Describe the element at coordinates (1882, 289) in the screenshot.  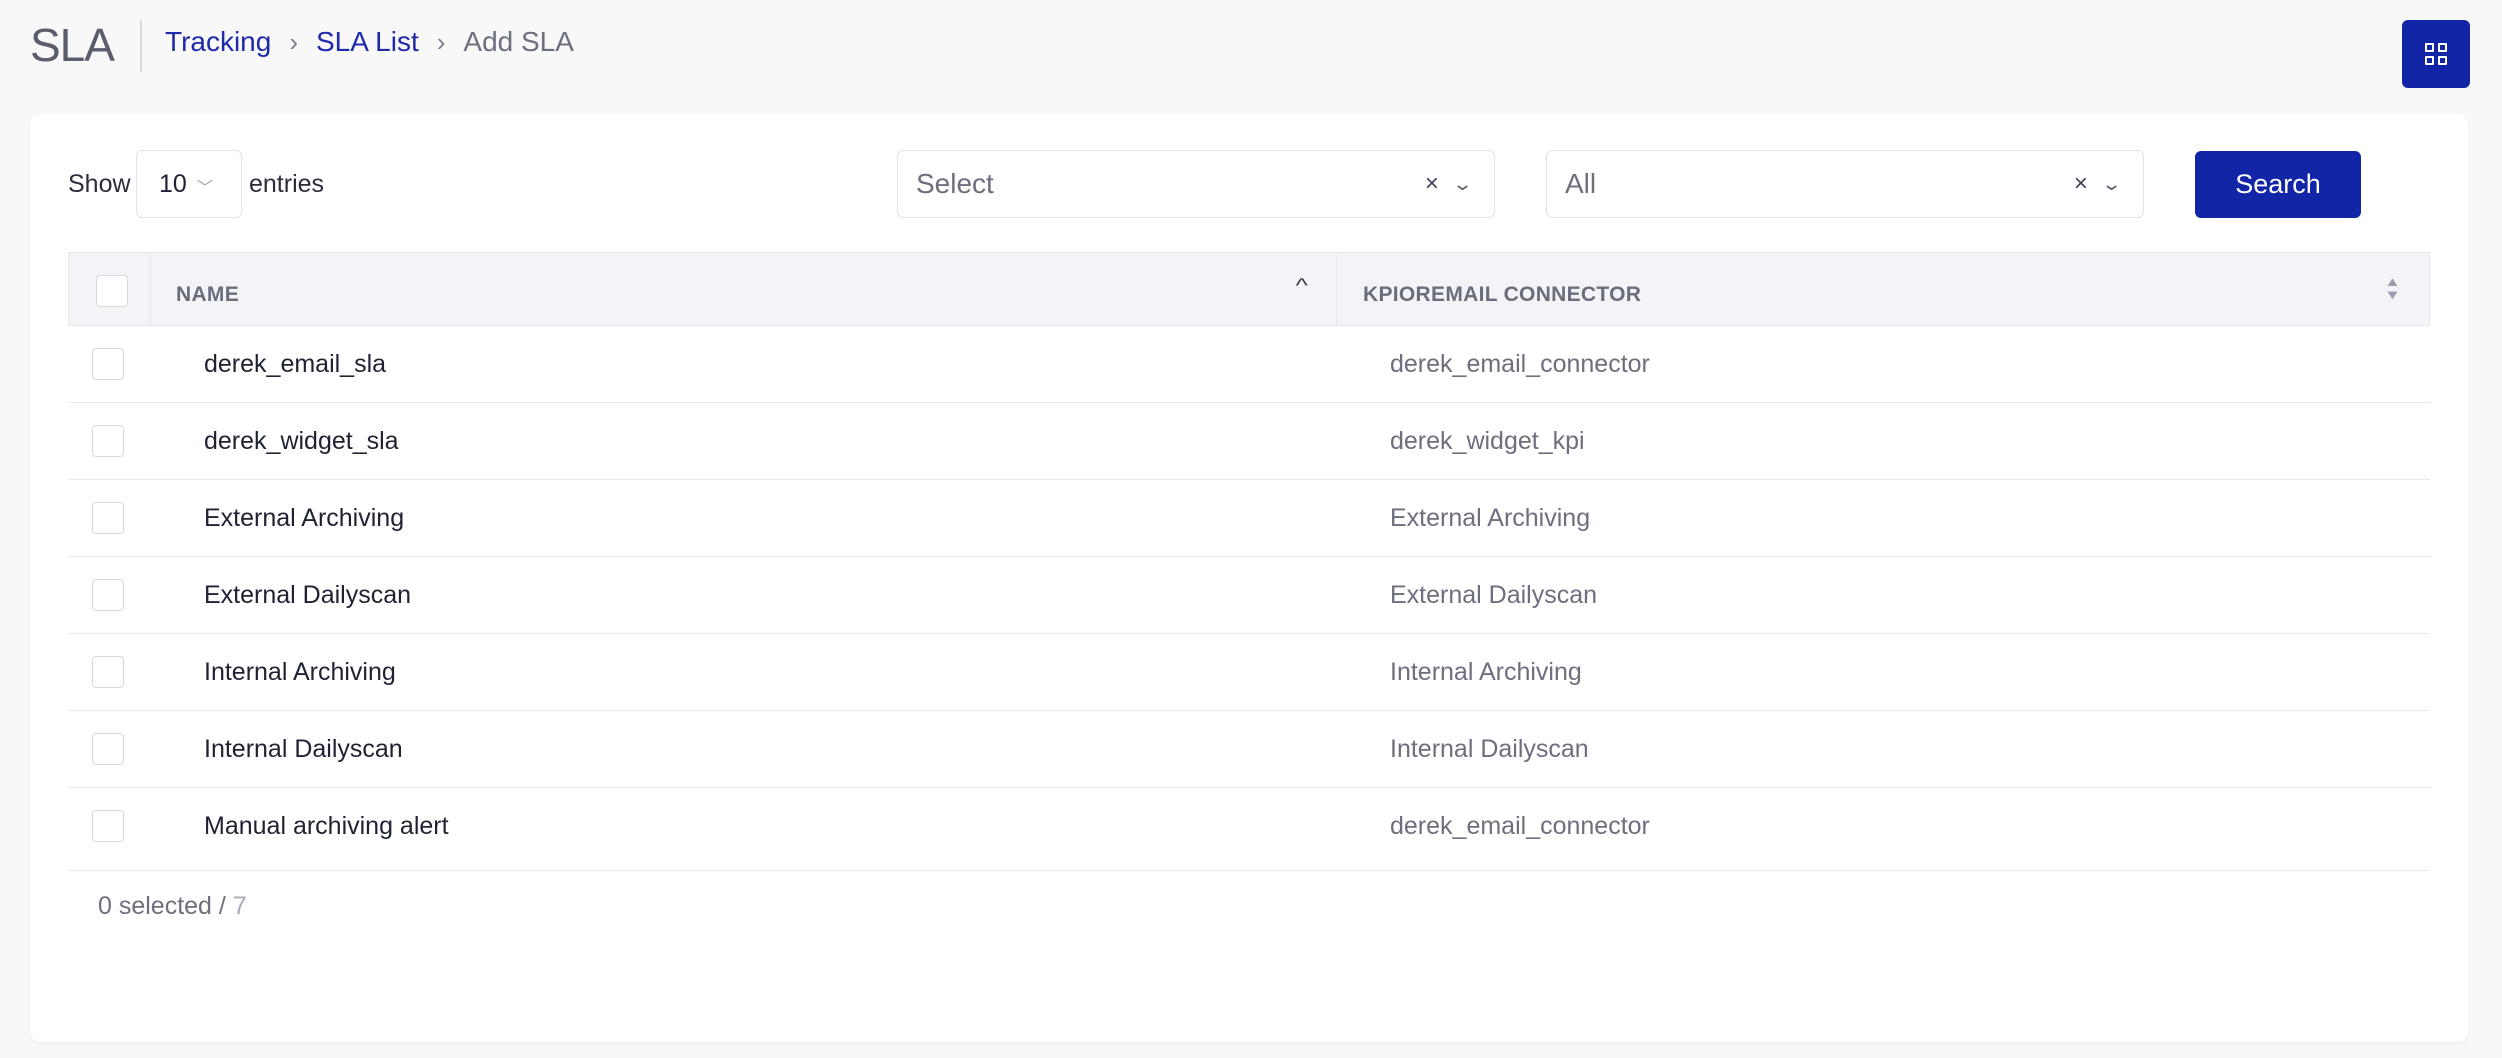
I see `column-header-kpi: KPIOREMAIL CONNECTOR ▲ ▼` at that location.